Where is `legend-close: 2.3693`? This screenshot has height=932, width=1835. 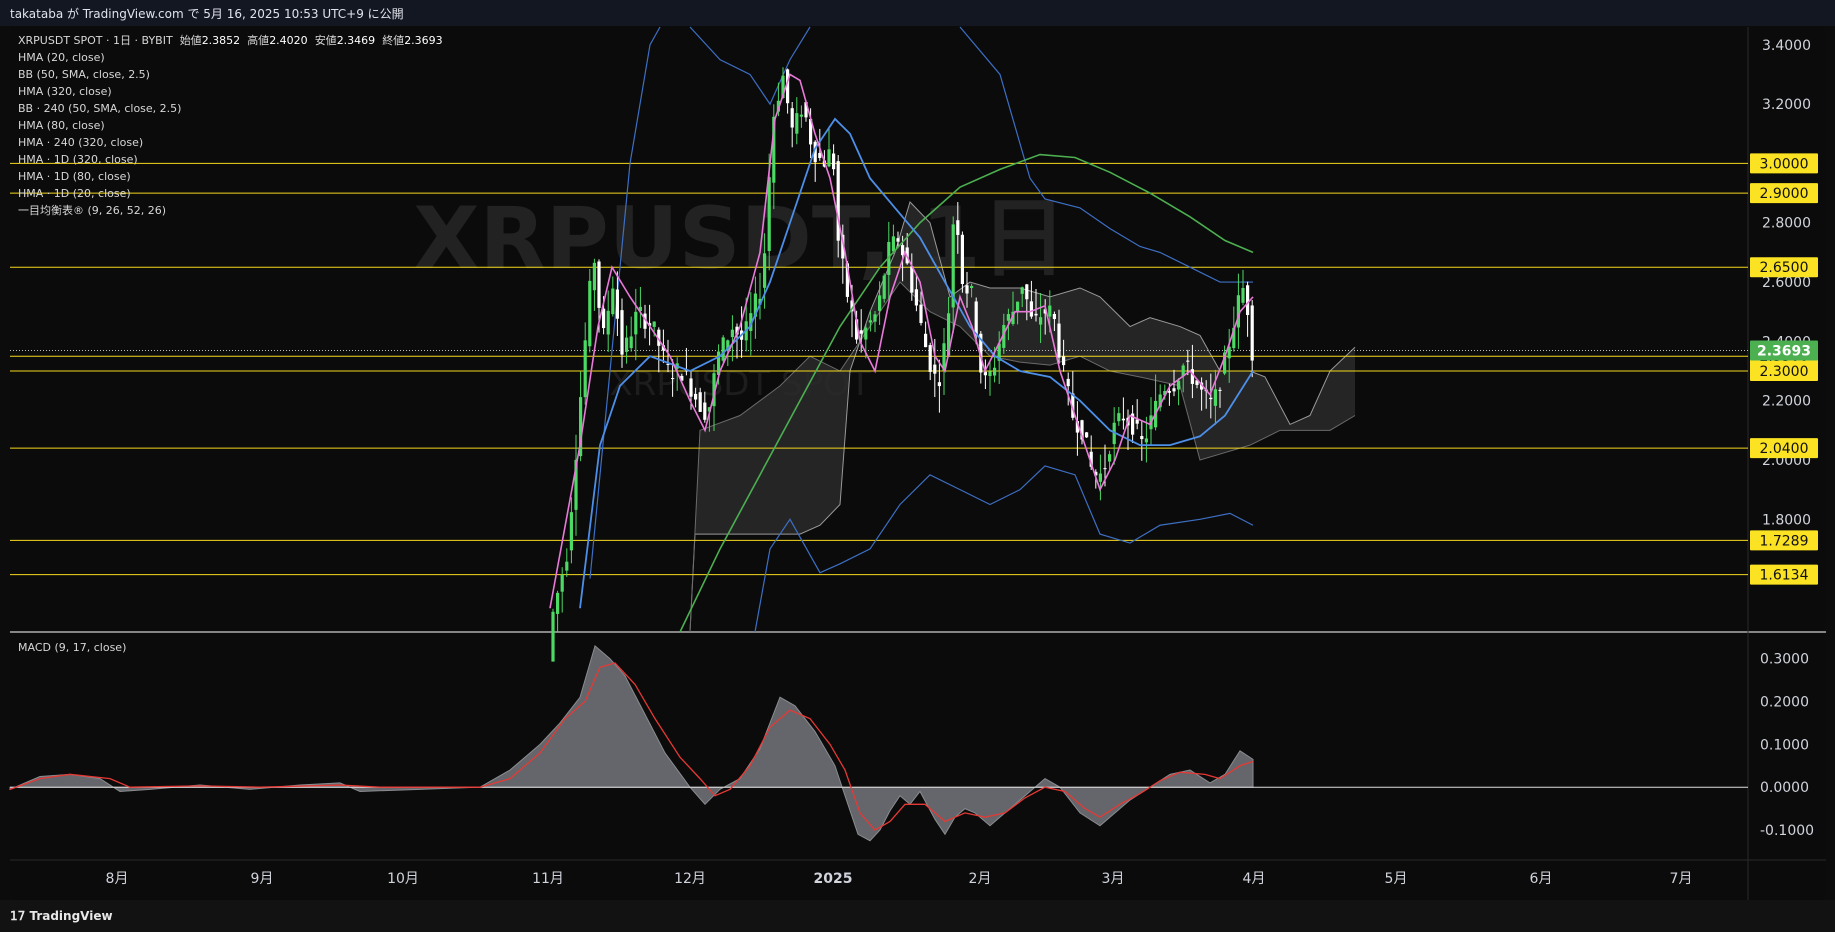
legend-close: 2.3693 is located at coordinates (423, 40).